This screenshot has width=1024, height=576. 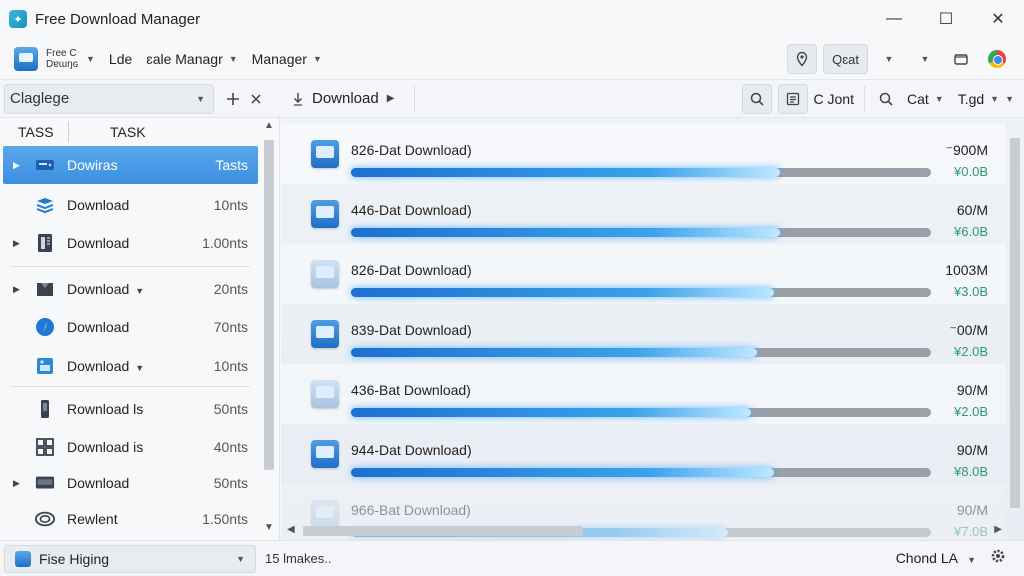 What do you see at coordinates (128, 132) in the screenshot?
I see `column-header-task: TASK` at bounding box center [128, 132].